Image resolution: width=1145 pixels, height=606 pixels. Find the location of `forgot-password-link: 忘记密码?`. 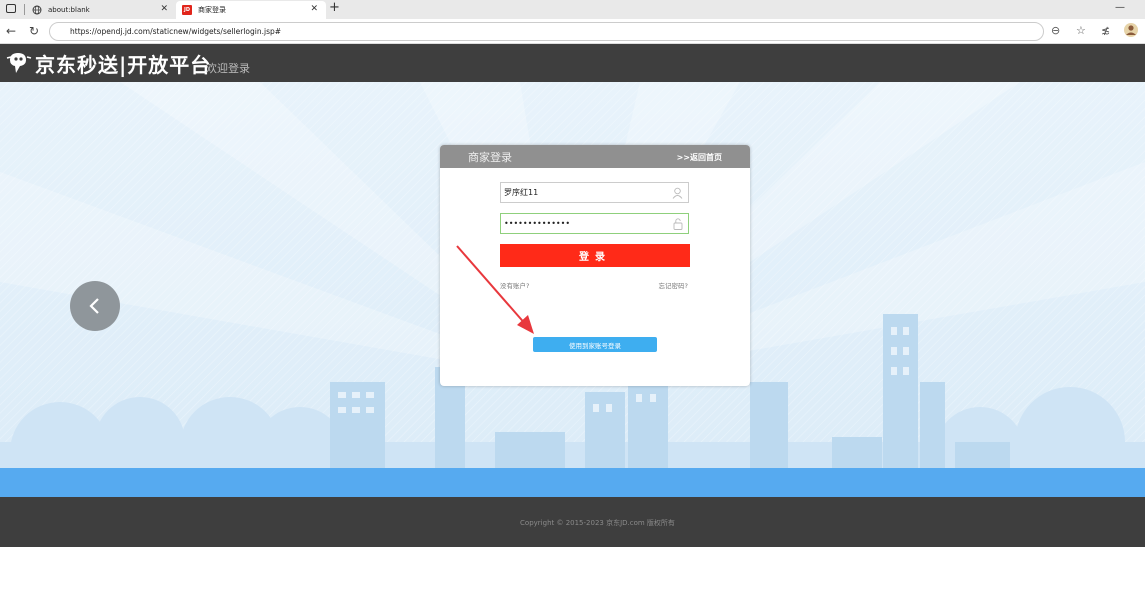

forgot-password-link: 忘记密码? is located at coordinates (673, 285).